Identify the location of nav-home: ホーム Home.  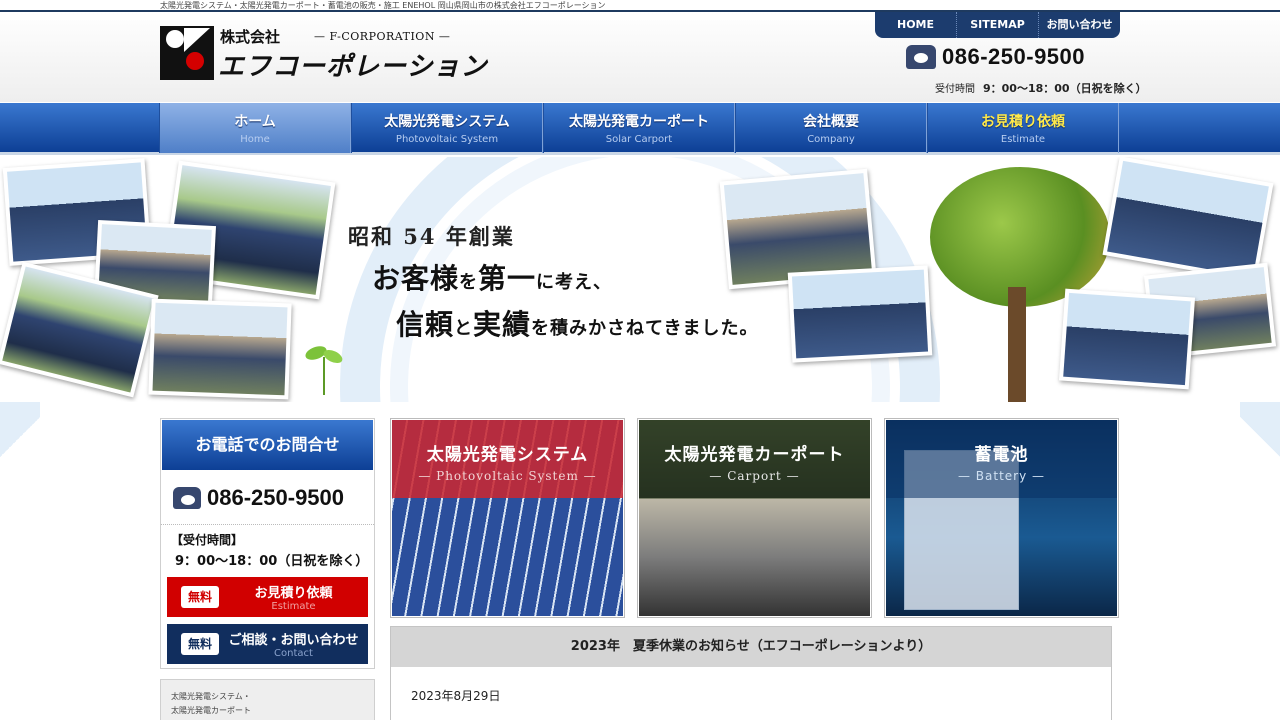
(255, 128).